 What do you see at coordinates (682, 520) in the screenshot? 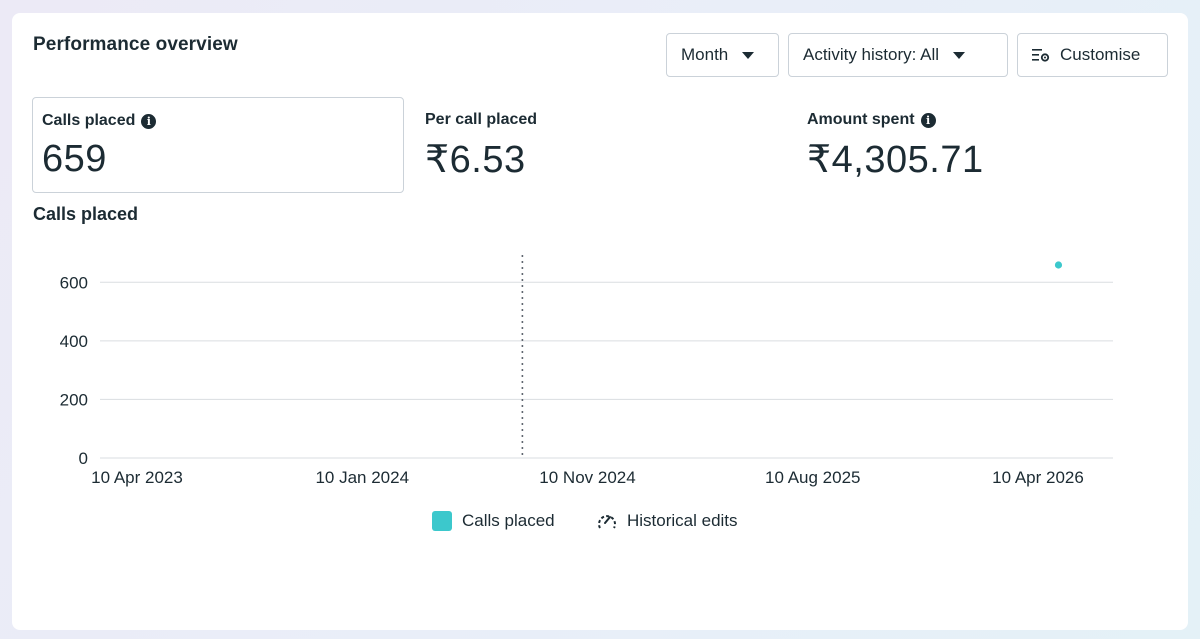
I see `legend-label: Historical edits` at bounding box center [682, 520].